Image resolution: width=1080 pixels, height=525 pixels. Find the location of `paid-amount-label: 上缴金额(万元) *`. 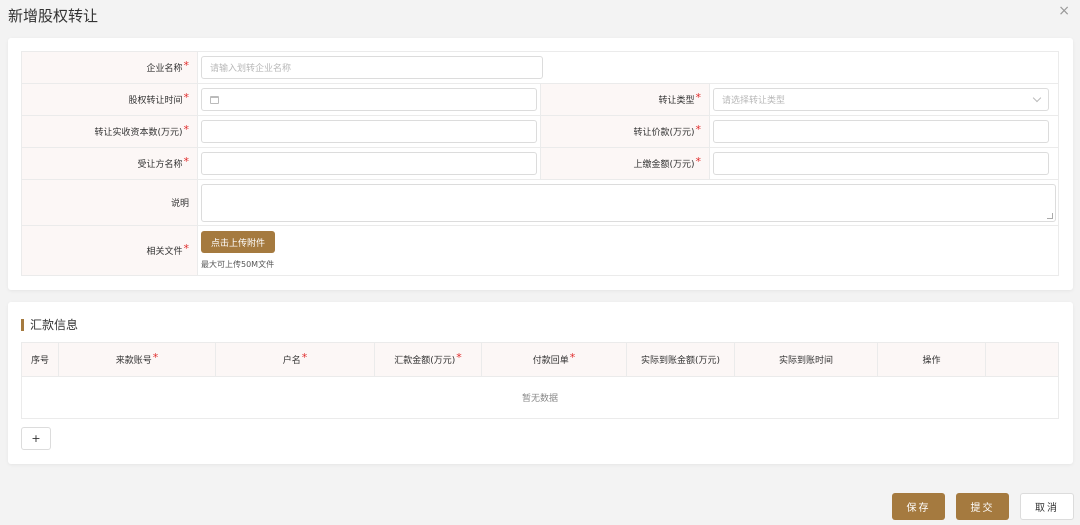

paid-amount-label: 上缴金额(万元) * is located at coordinates (625, 163).